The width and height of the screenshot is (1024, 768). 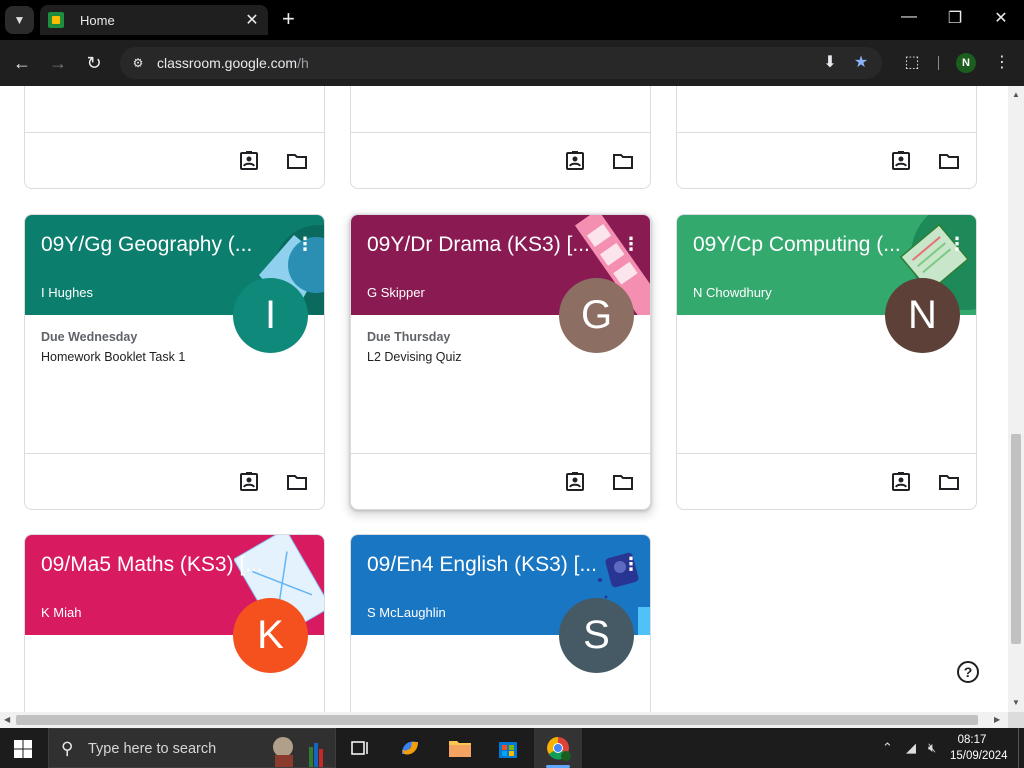 I want to click on scroll-left-icon: ◀, so click(x=7, y=719).